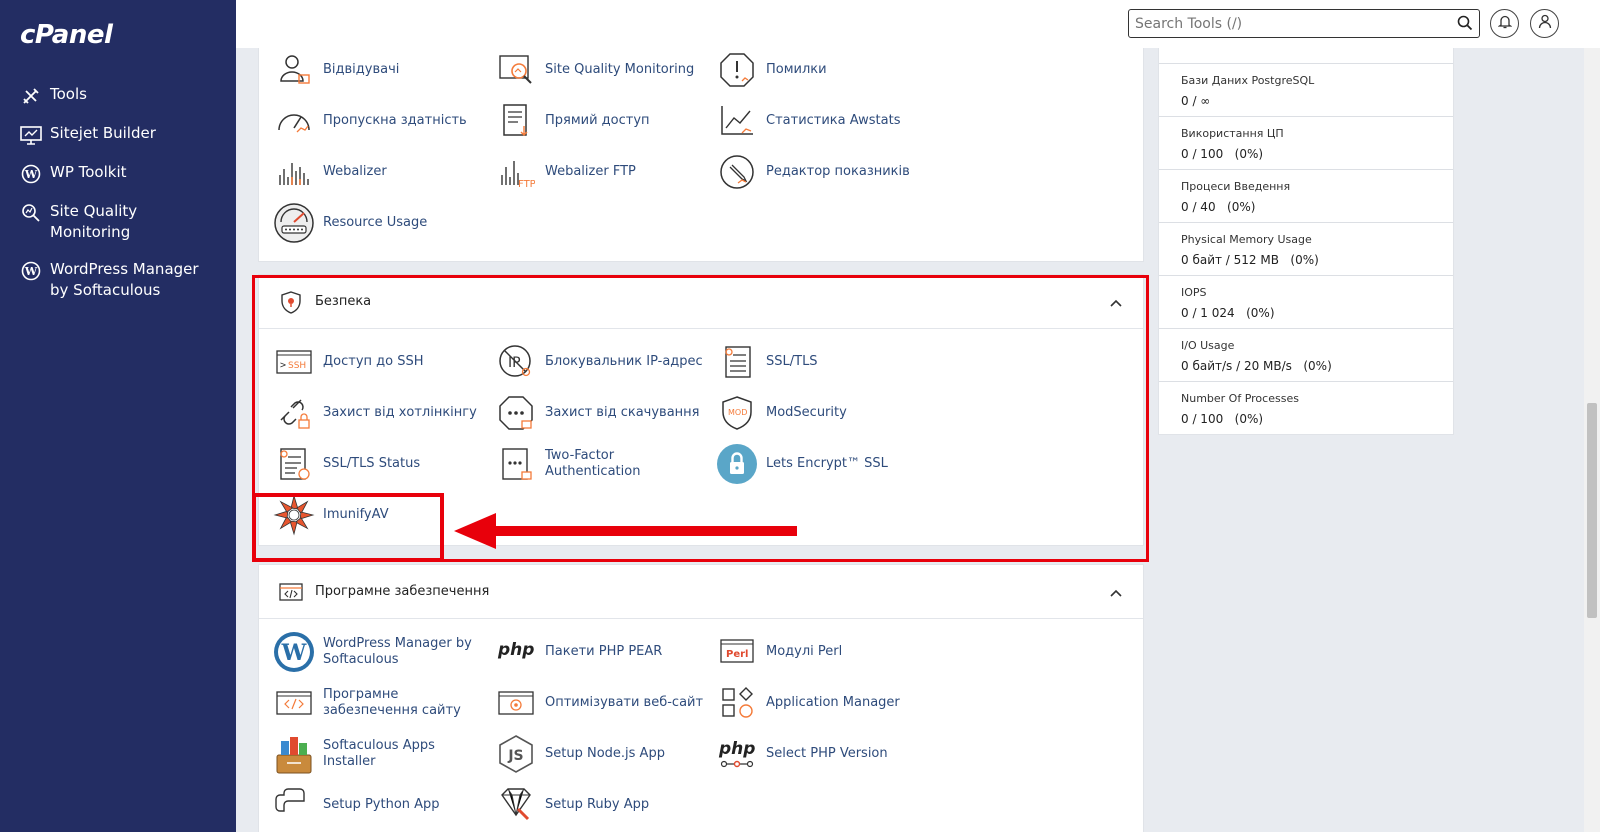 This screenshot has width=1600, height=832. What do you see at coordinates (392, 702) in the screenshot?
I see `tool-label: Програмне забезпечення сайту` at bounding box center [392, 702].